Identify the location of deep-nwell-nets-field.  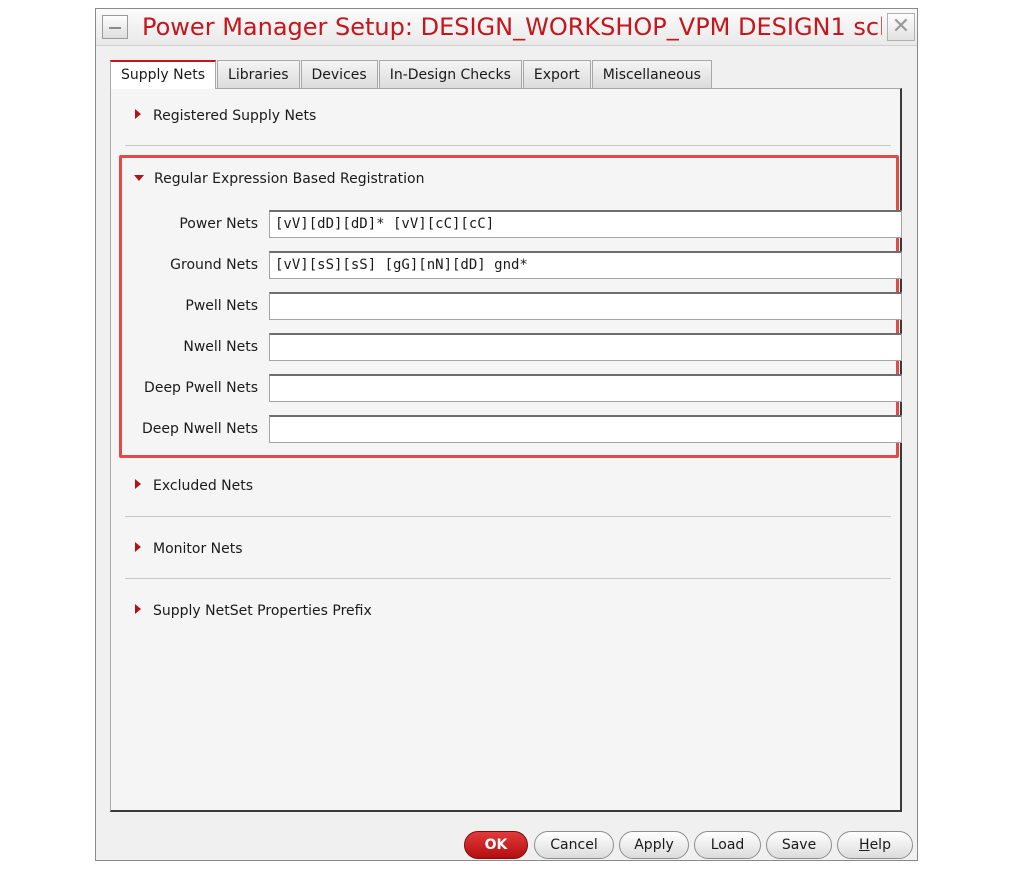
(585, 429).